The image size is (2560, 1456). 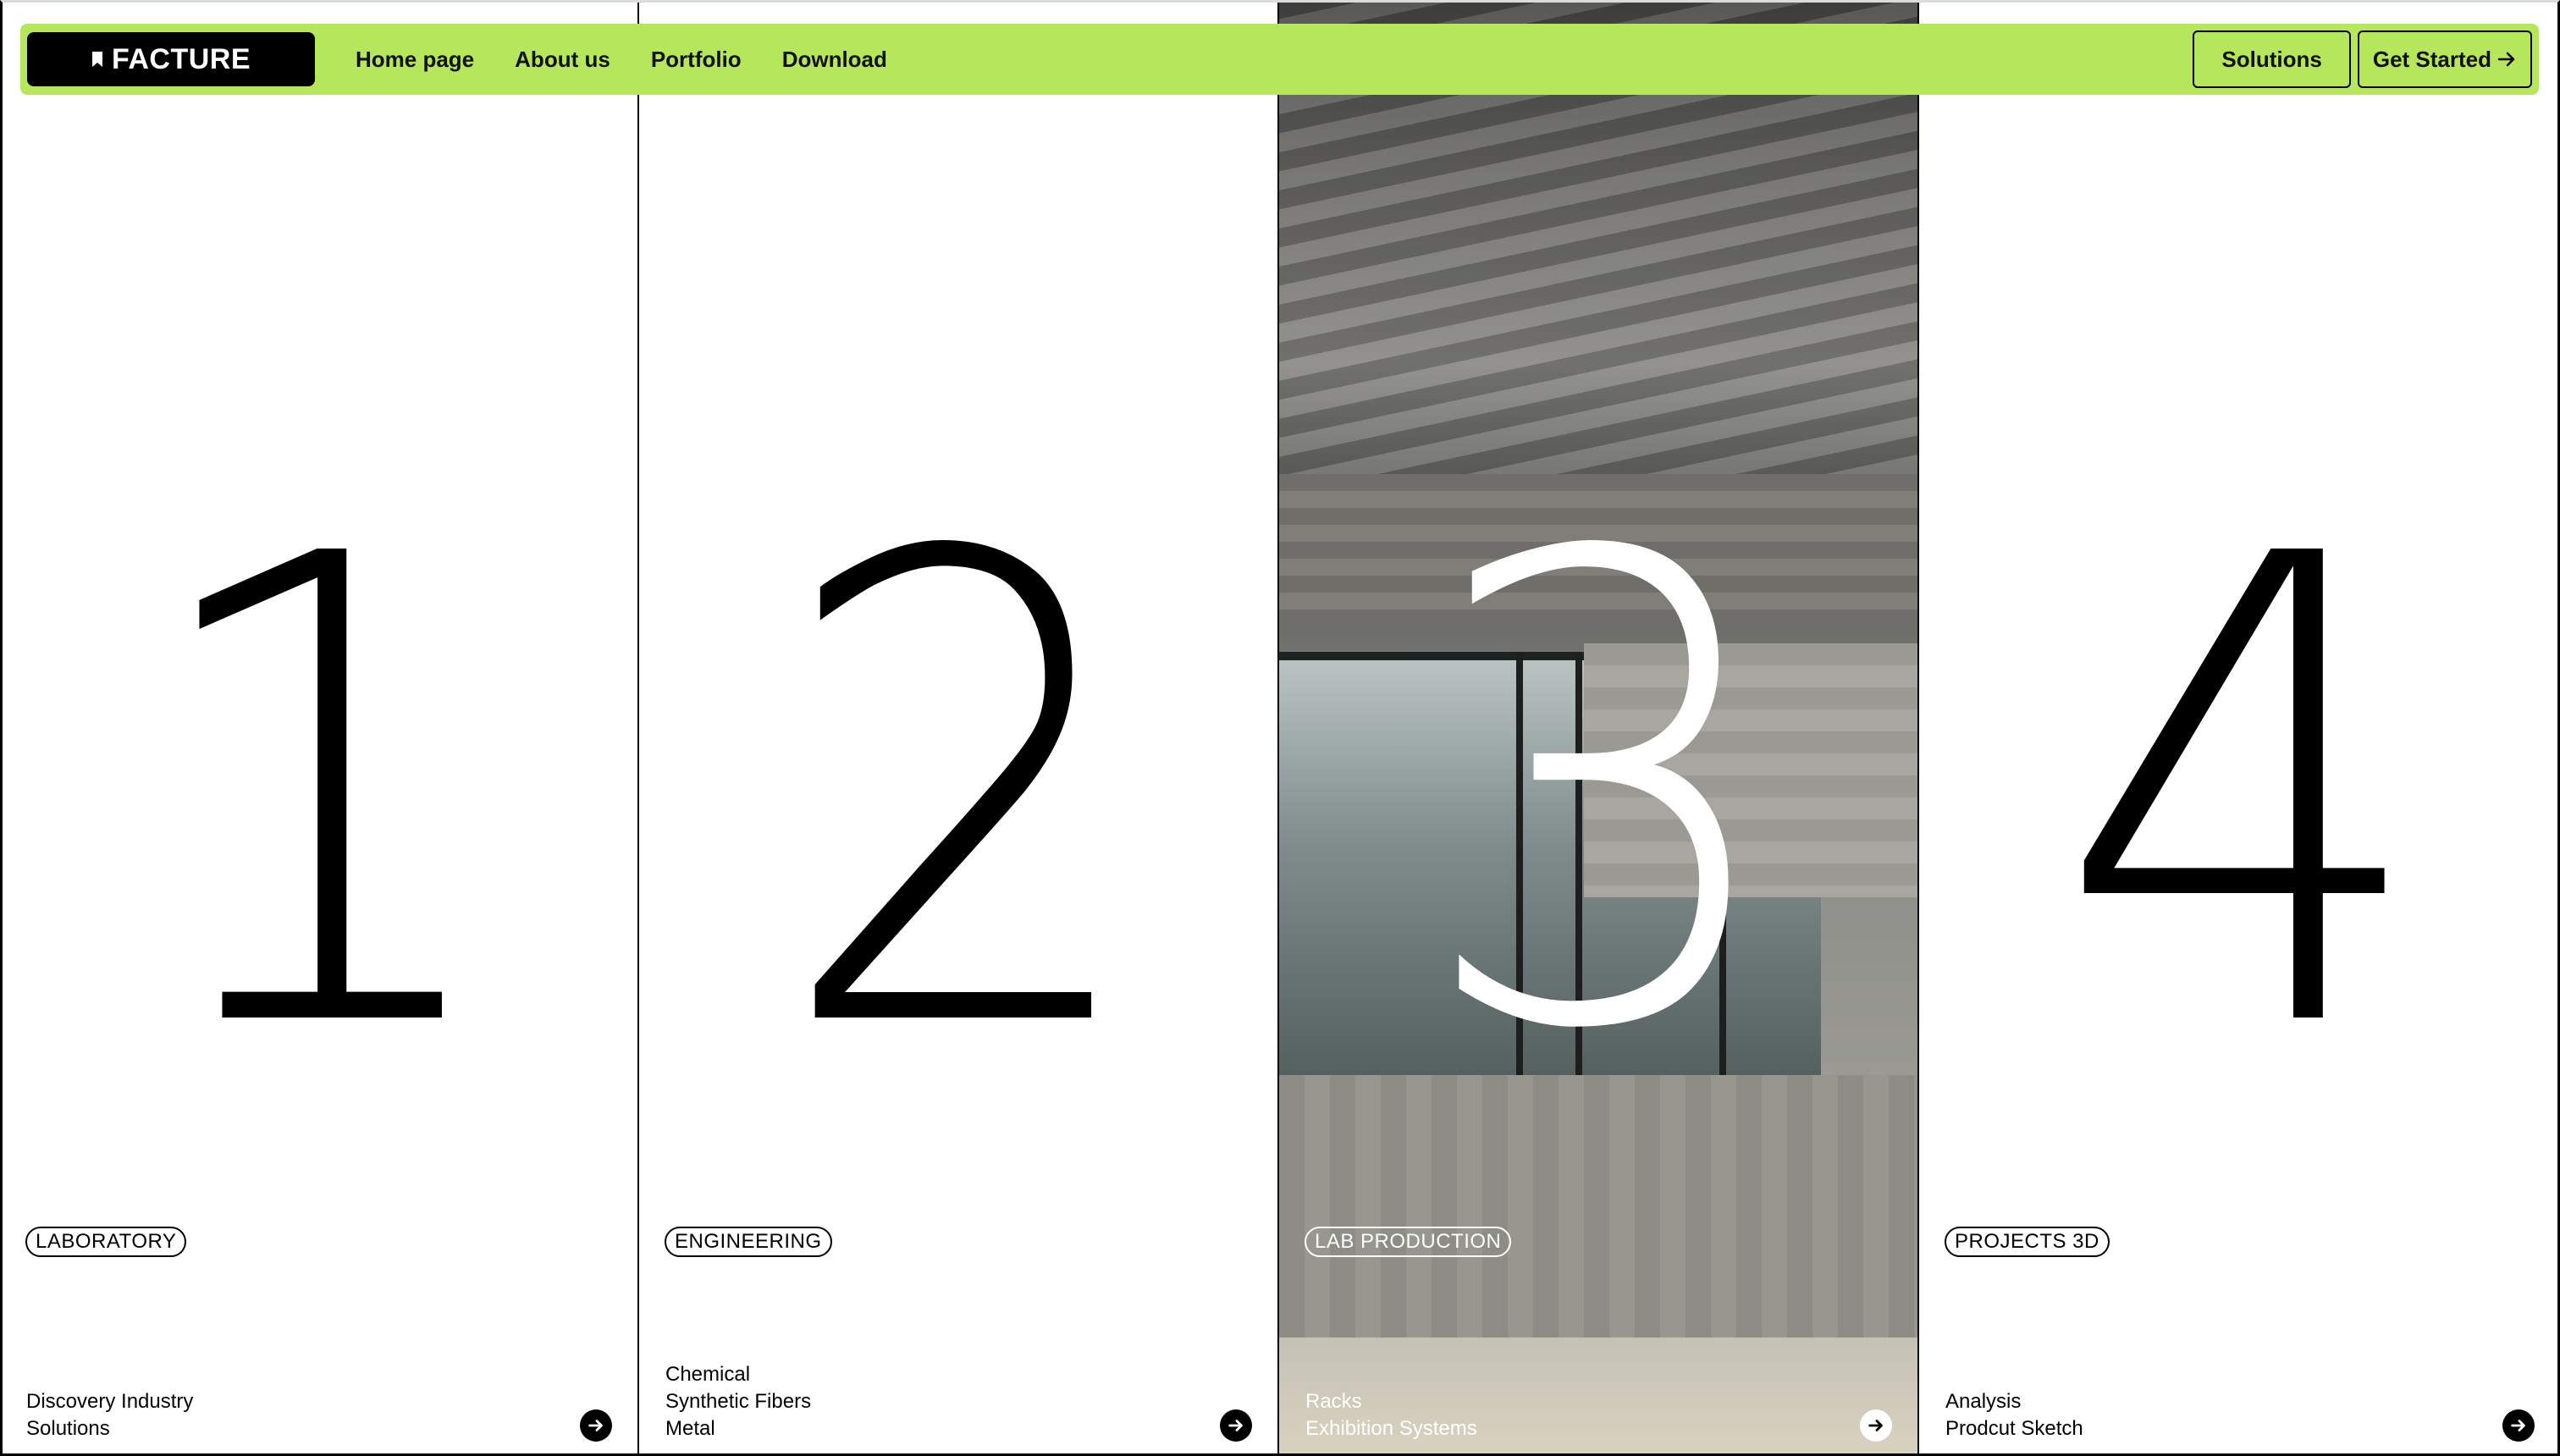 I want to click on nav-link-home: Home page, so click(x=415, y=60).